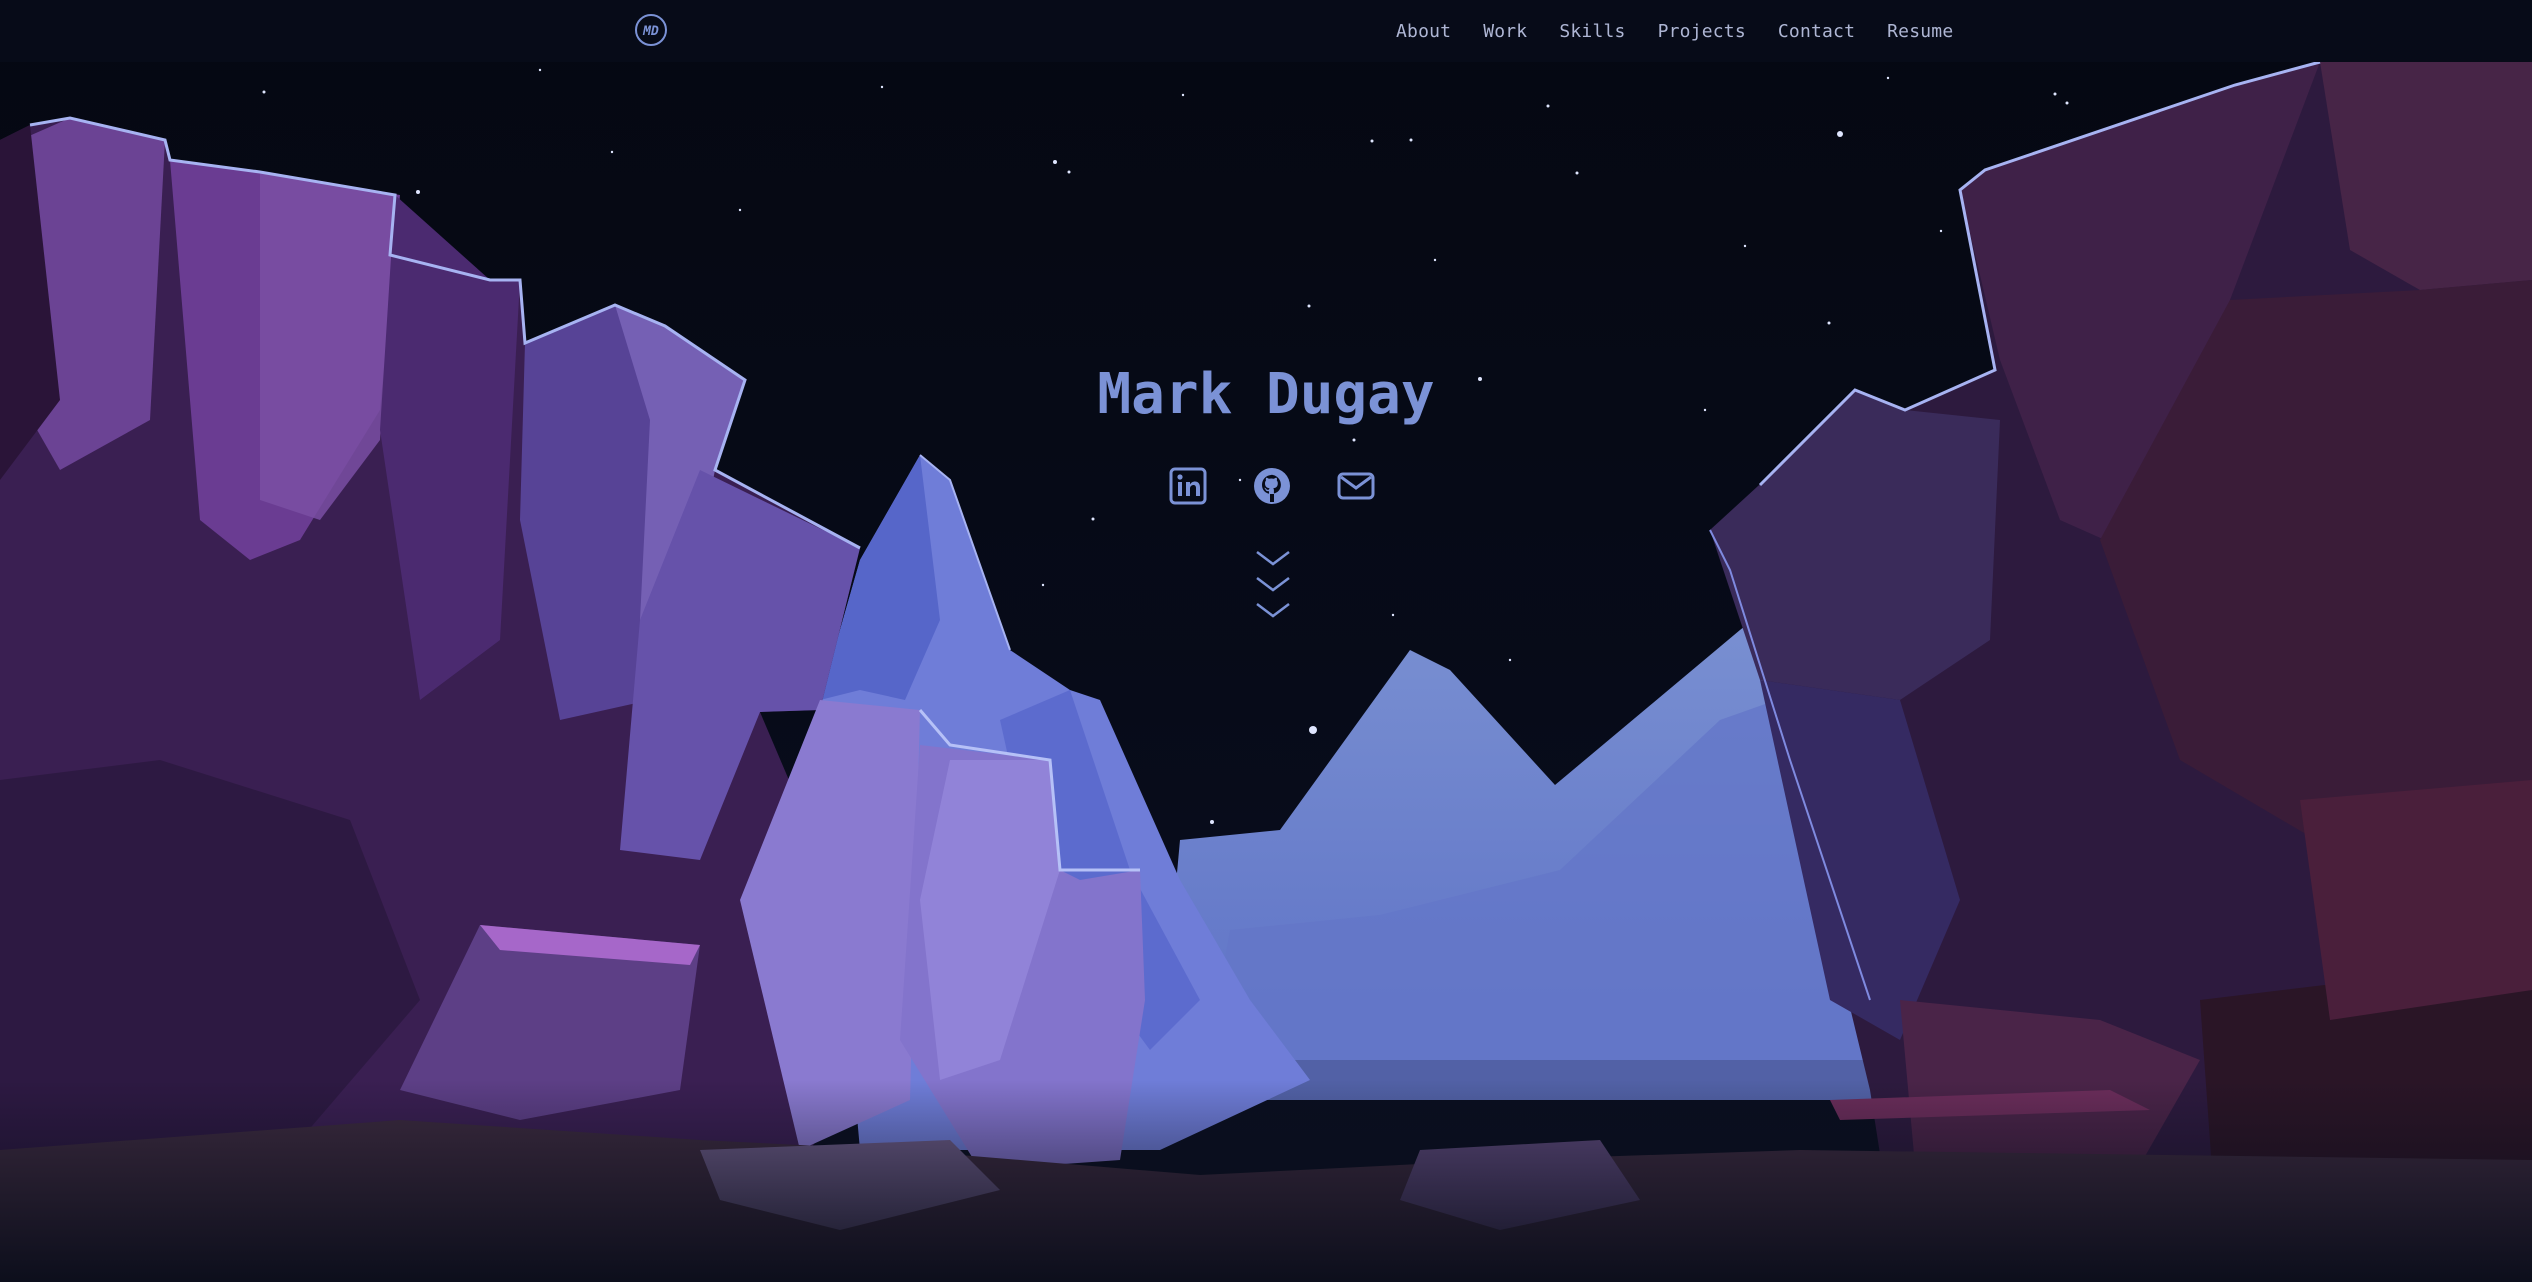  I want to click on github-icon, so click(1272, 486).